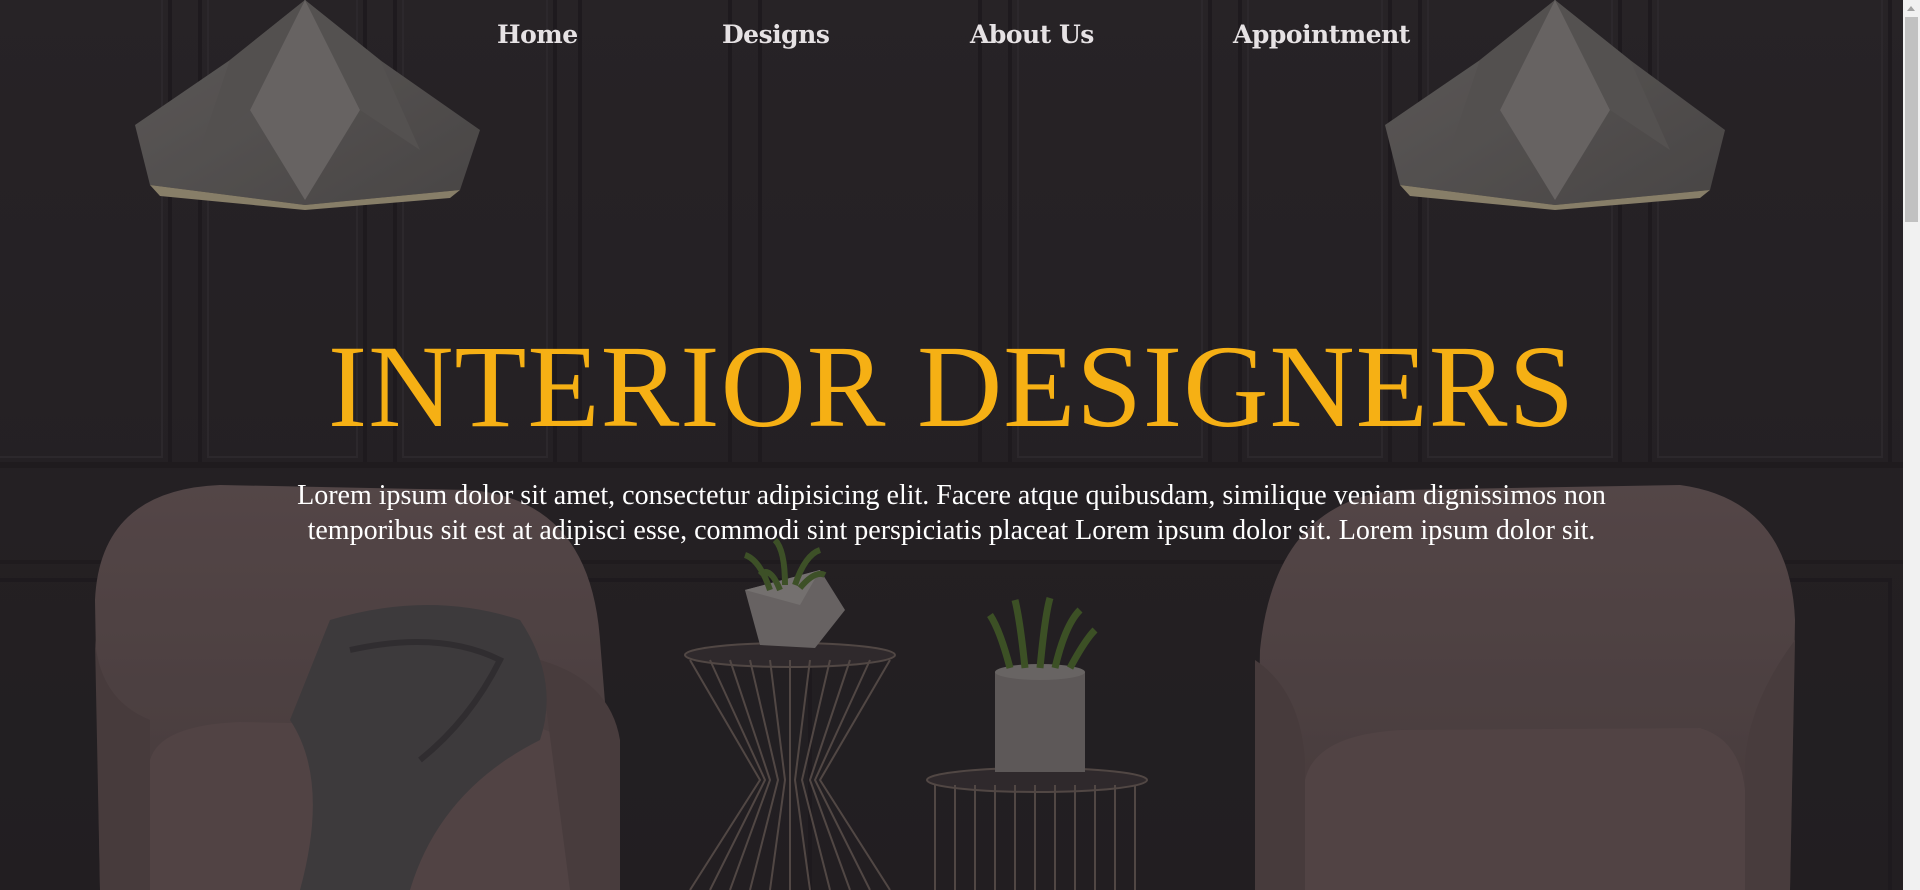  What do you see at coordinates (1032, 34) in the screenshot?
I see `nav-link-about-us: About Us` at bounding box center [1032, 34].